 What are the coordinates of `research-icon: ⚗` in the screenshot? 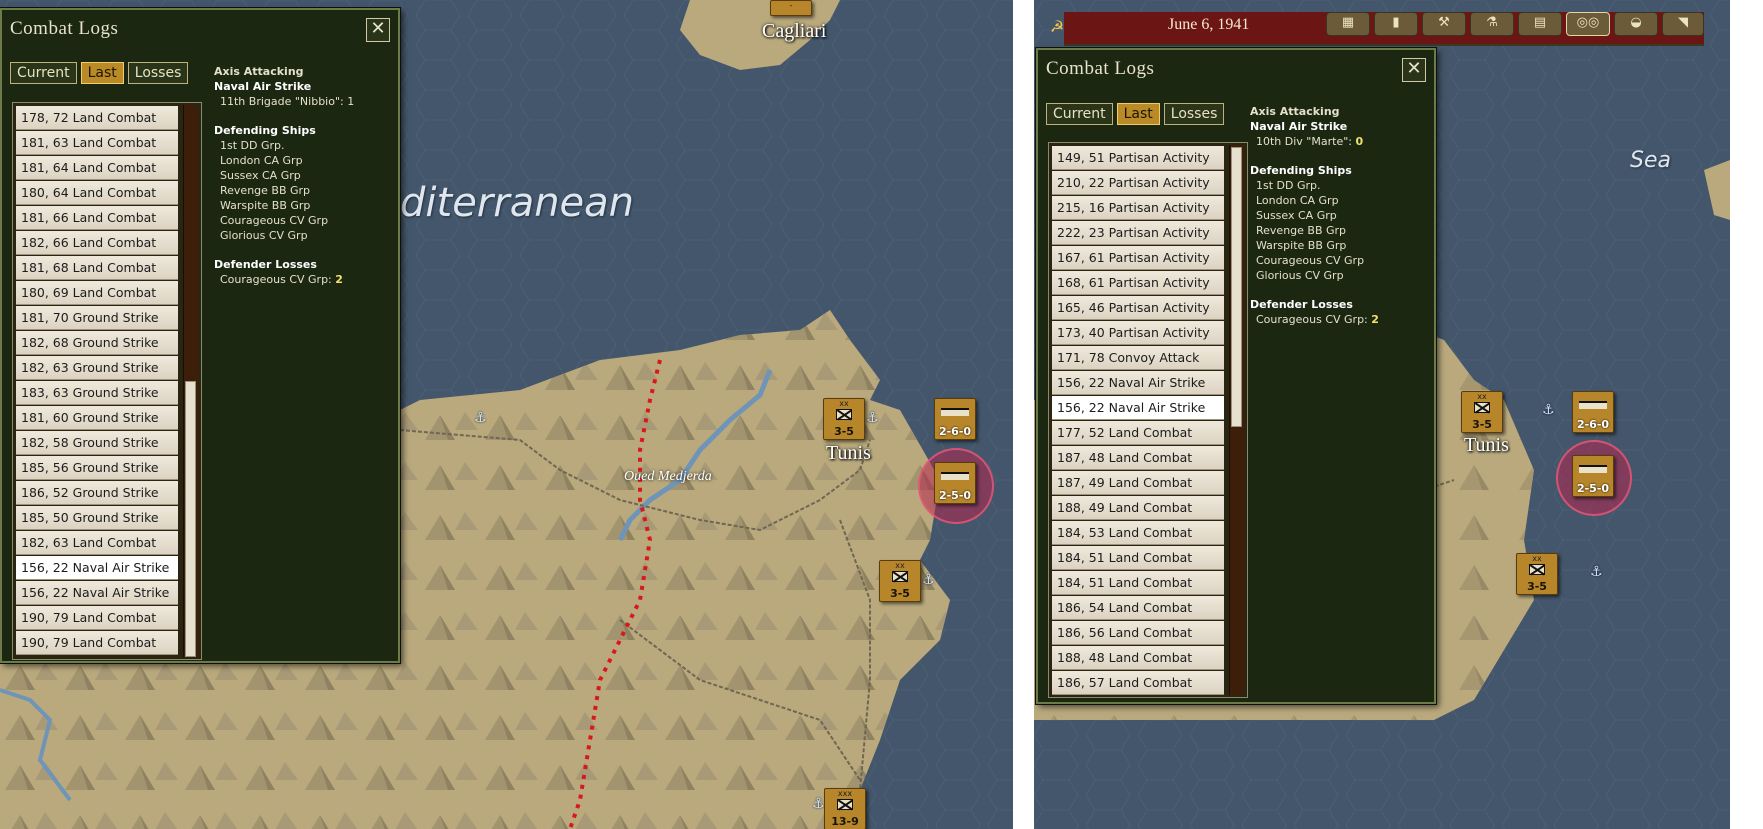 It's located at (1492, 24).